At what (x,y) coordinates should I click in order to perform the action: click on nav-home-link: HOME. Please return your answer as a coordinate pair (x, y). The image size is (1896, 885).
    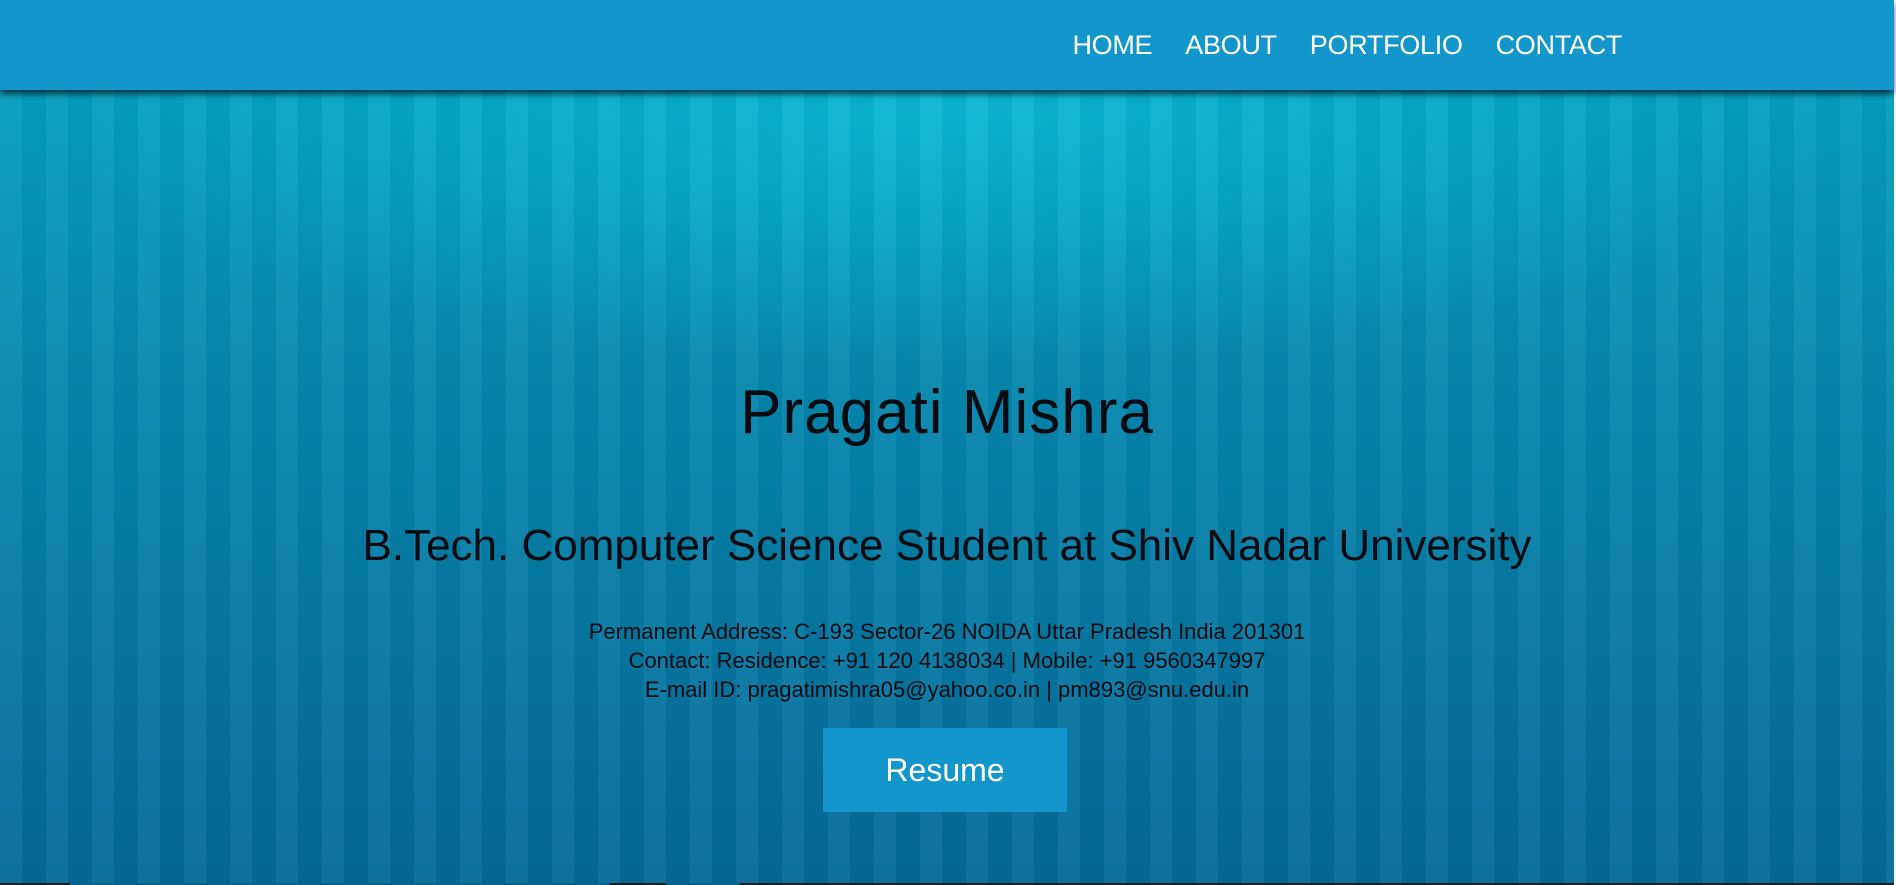
    Looking at the image, I should click on (1112, 45).